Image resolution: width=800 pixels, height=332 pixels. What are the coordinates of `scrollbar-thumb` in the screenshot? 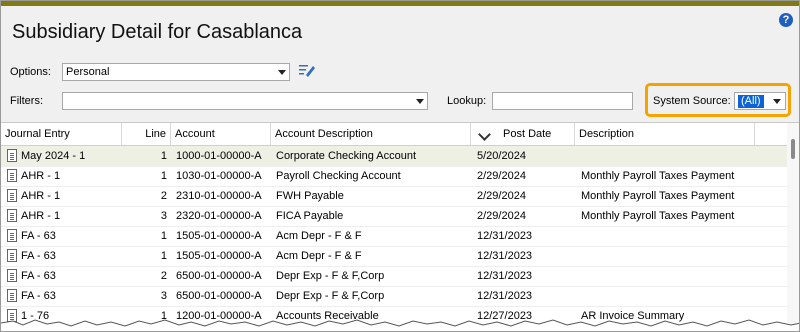 It's located at (793, 149).